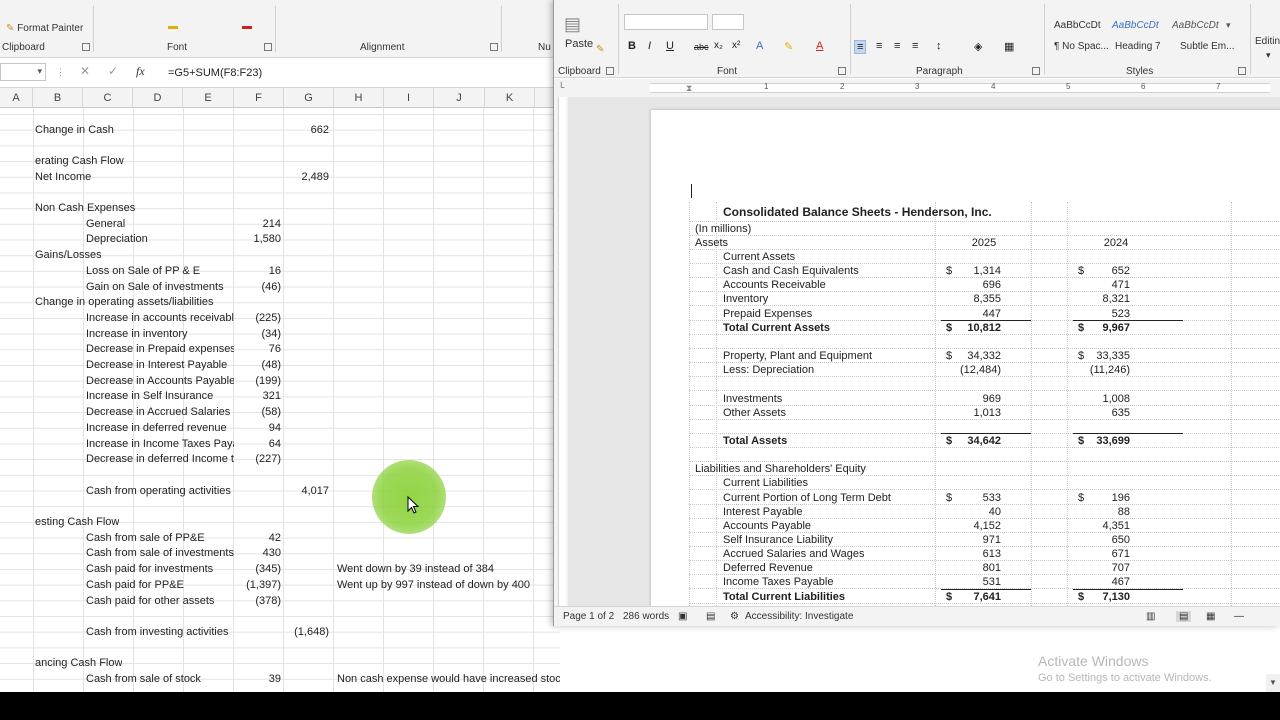 Image resolution: width=1280 pixels, height=720 pixels. I want to click on cell-b: erating Cash Flow, so click(79, 161).